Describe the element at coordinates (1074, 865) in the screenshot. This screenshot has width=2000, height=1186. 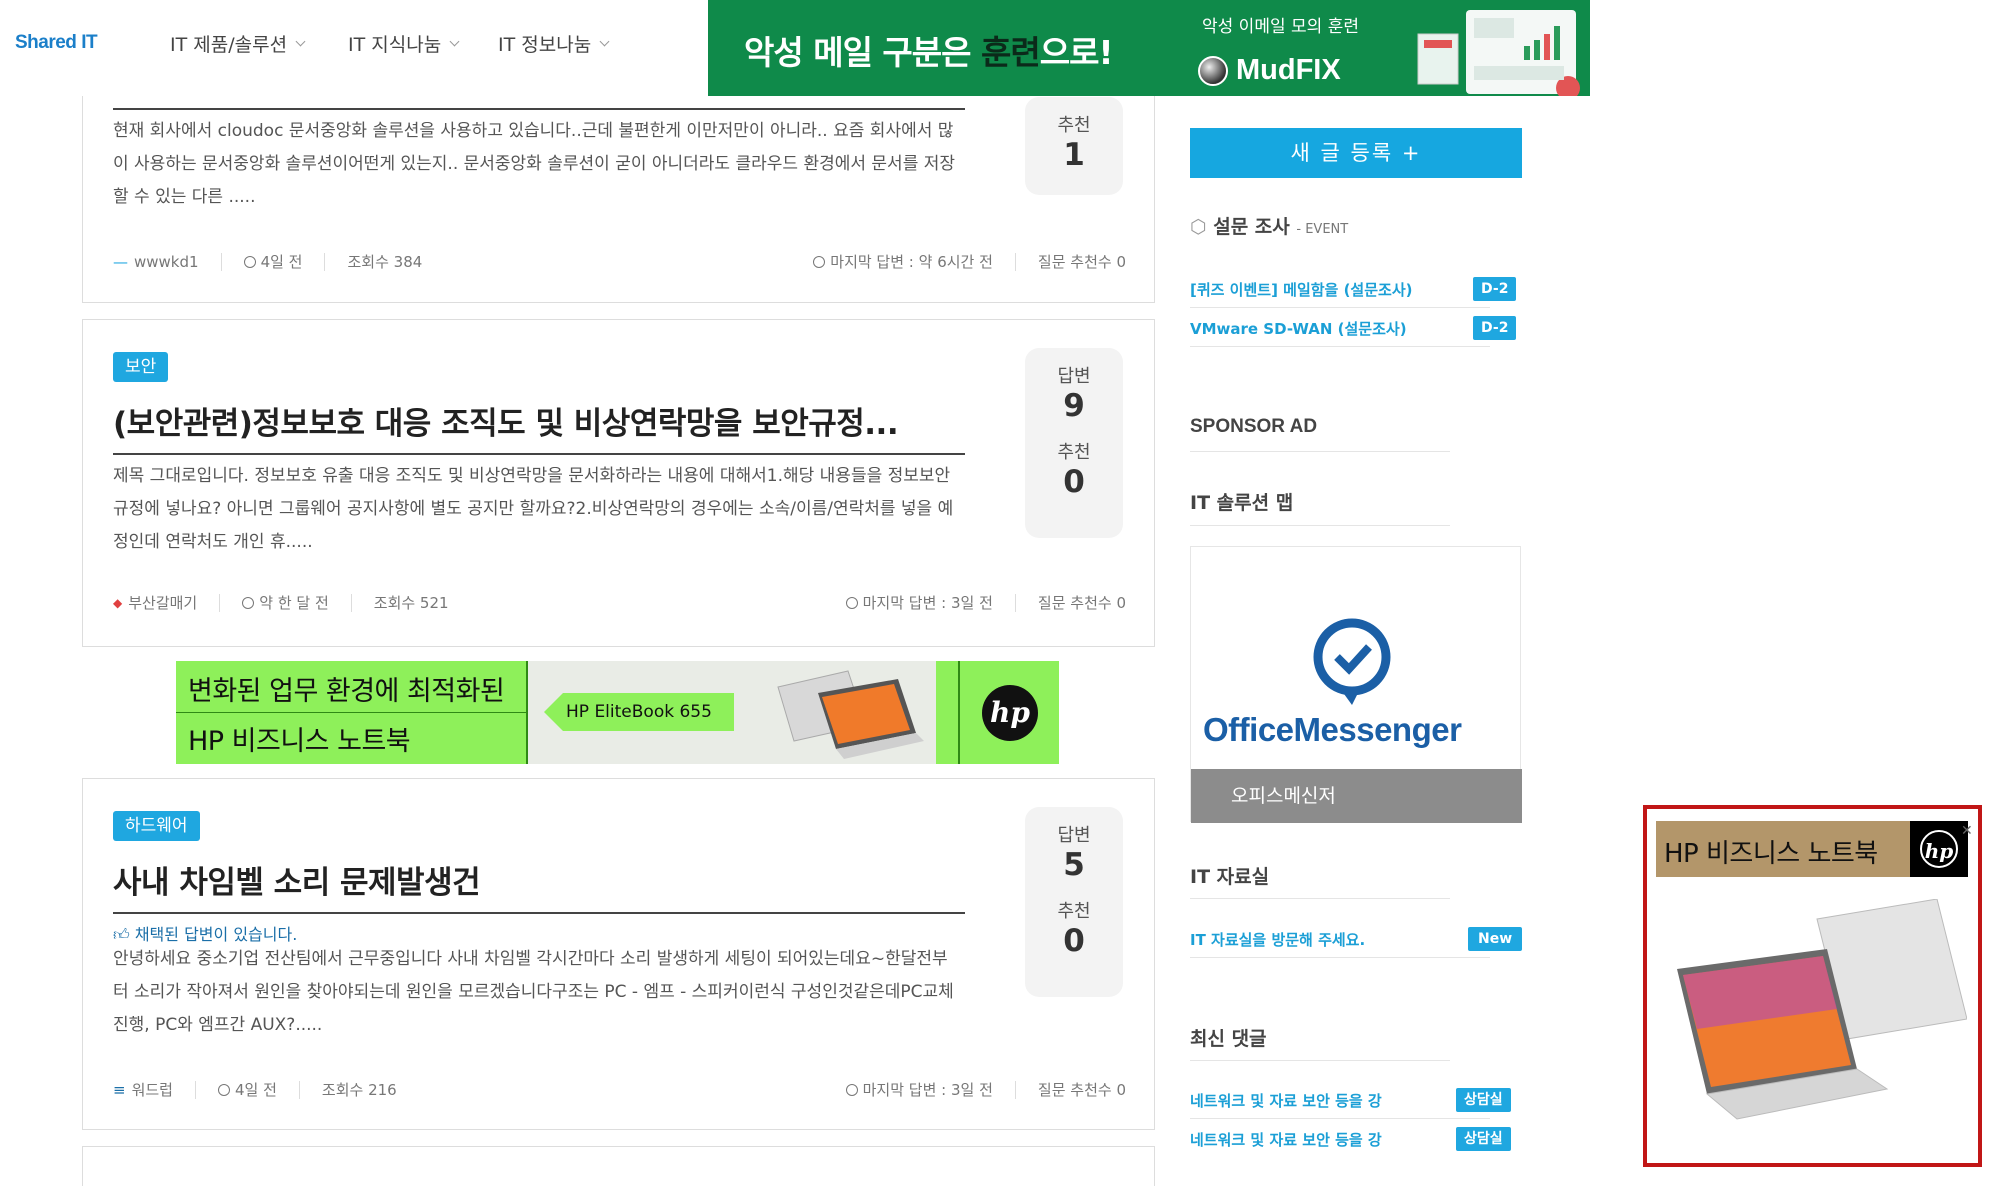
I see `answer-count: 5` at that location.